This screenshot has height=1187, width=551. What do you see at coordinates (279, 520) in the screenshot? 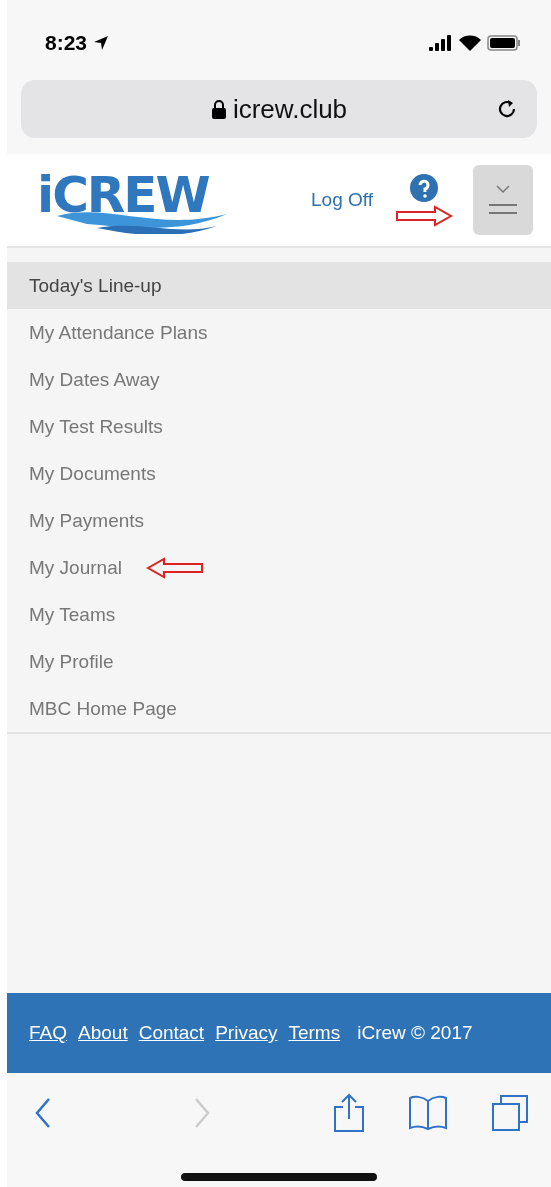
I see `menu-item: My Payments` at bounding box center [279, 520].